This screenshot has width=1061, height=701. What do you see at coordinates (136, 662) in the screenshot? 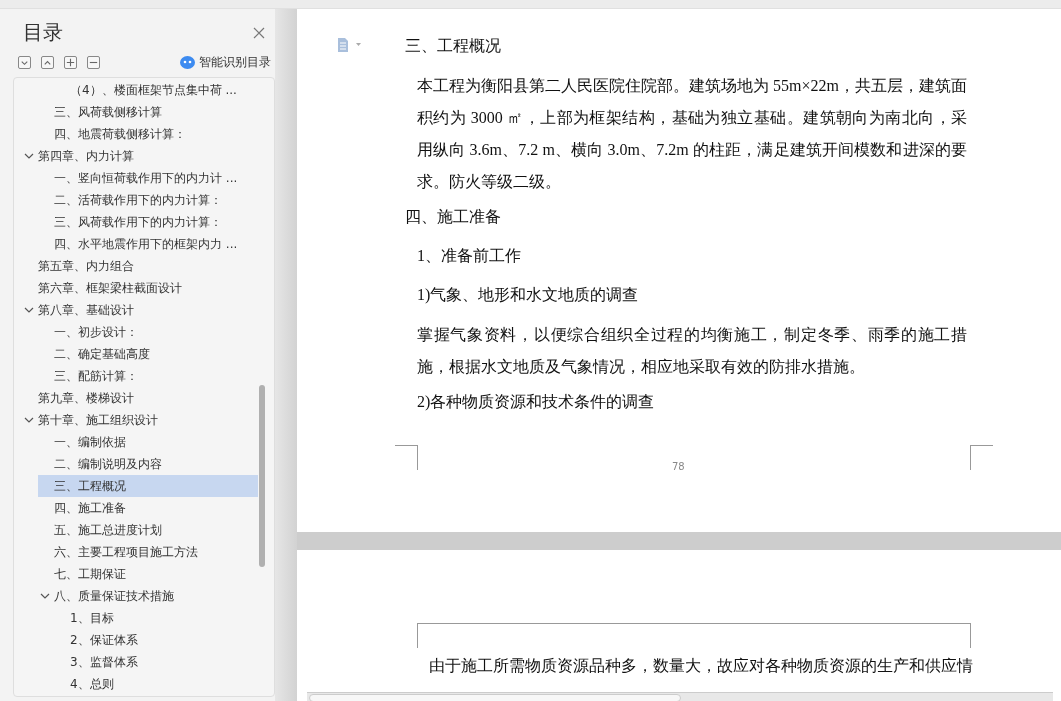
I see `toc-item: 3、监督体系` at bounding box center [136, 662].